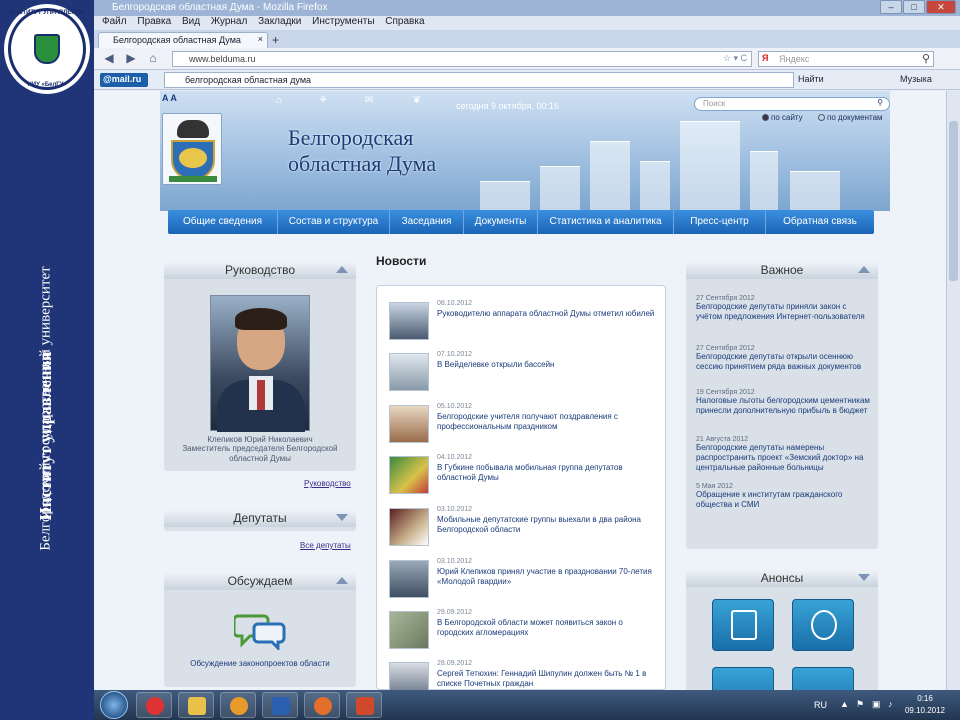 Image resolution: width=960 pixels, height=720 pixels. I want to click on taskbar-word, so click(280, 705).